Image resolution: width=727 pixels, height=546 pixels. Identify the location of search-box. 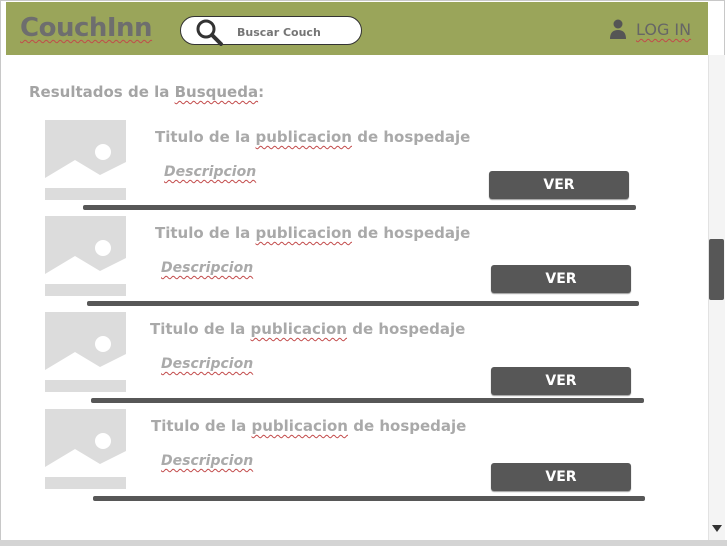
(271, 31).